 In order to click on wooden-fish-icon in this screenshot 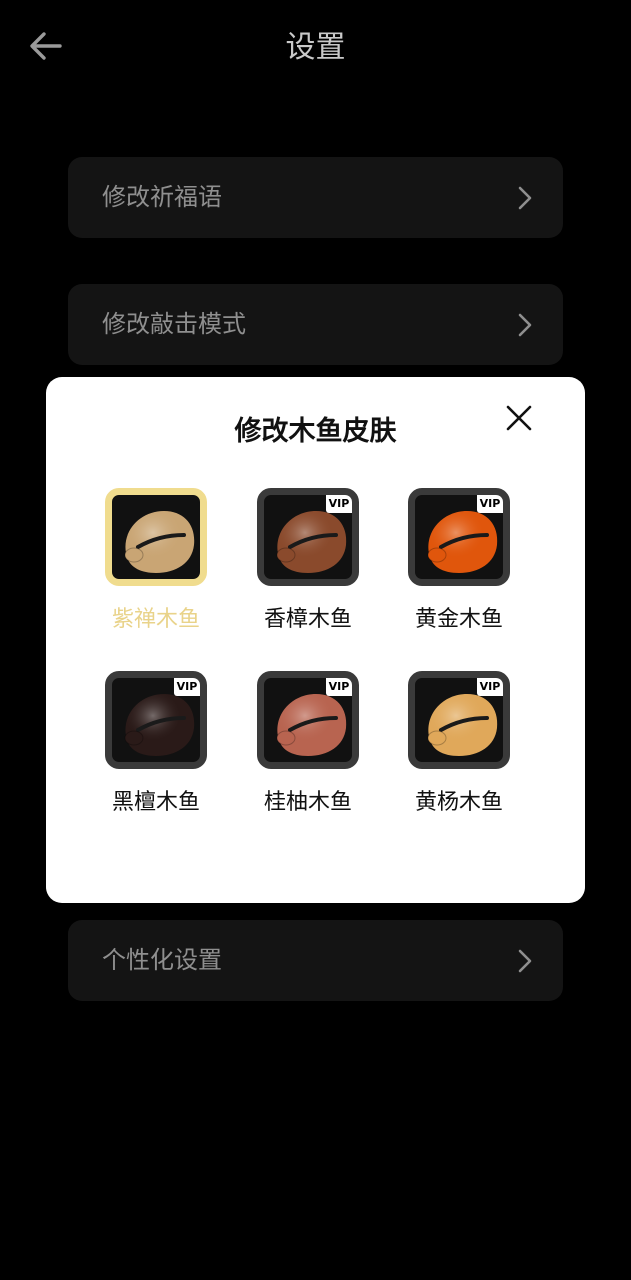, I will do `click(159, 542)`.